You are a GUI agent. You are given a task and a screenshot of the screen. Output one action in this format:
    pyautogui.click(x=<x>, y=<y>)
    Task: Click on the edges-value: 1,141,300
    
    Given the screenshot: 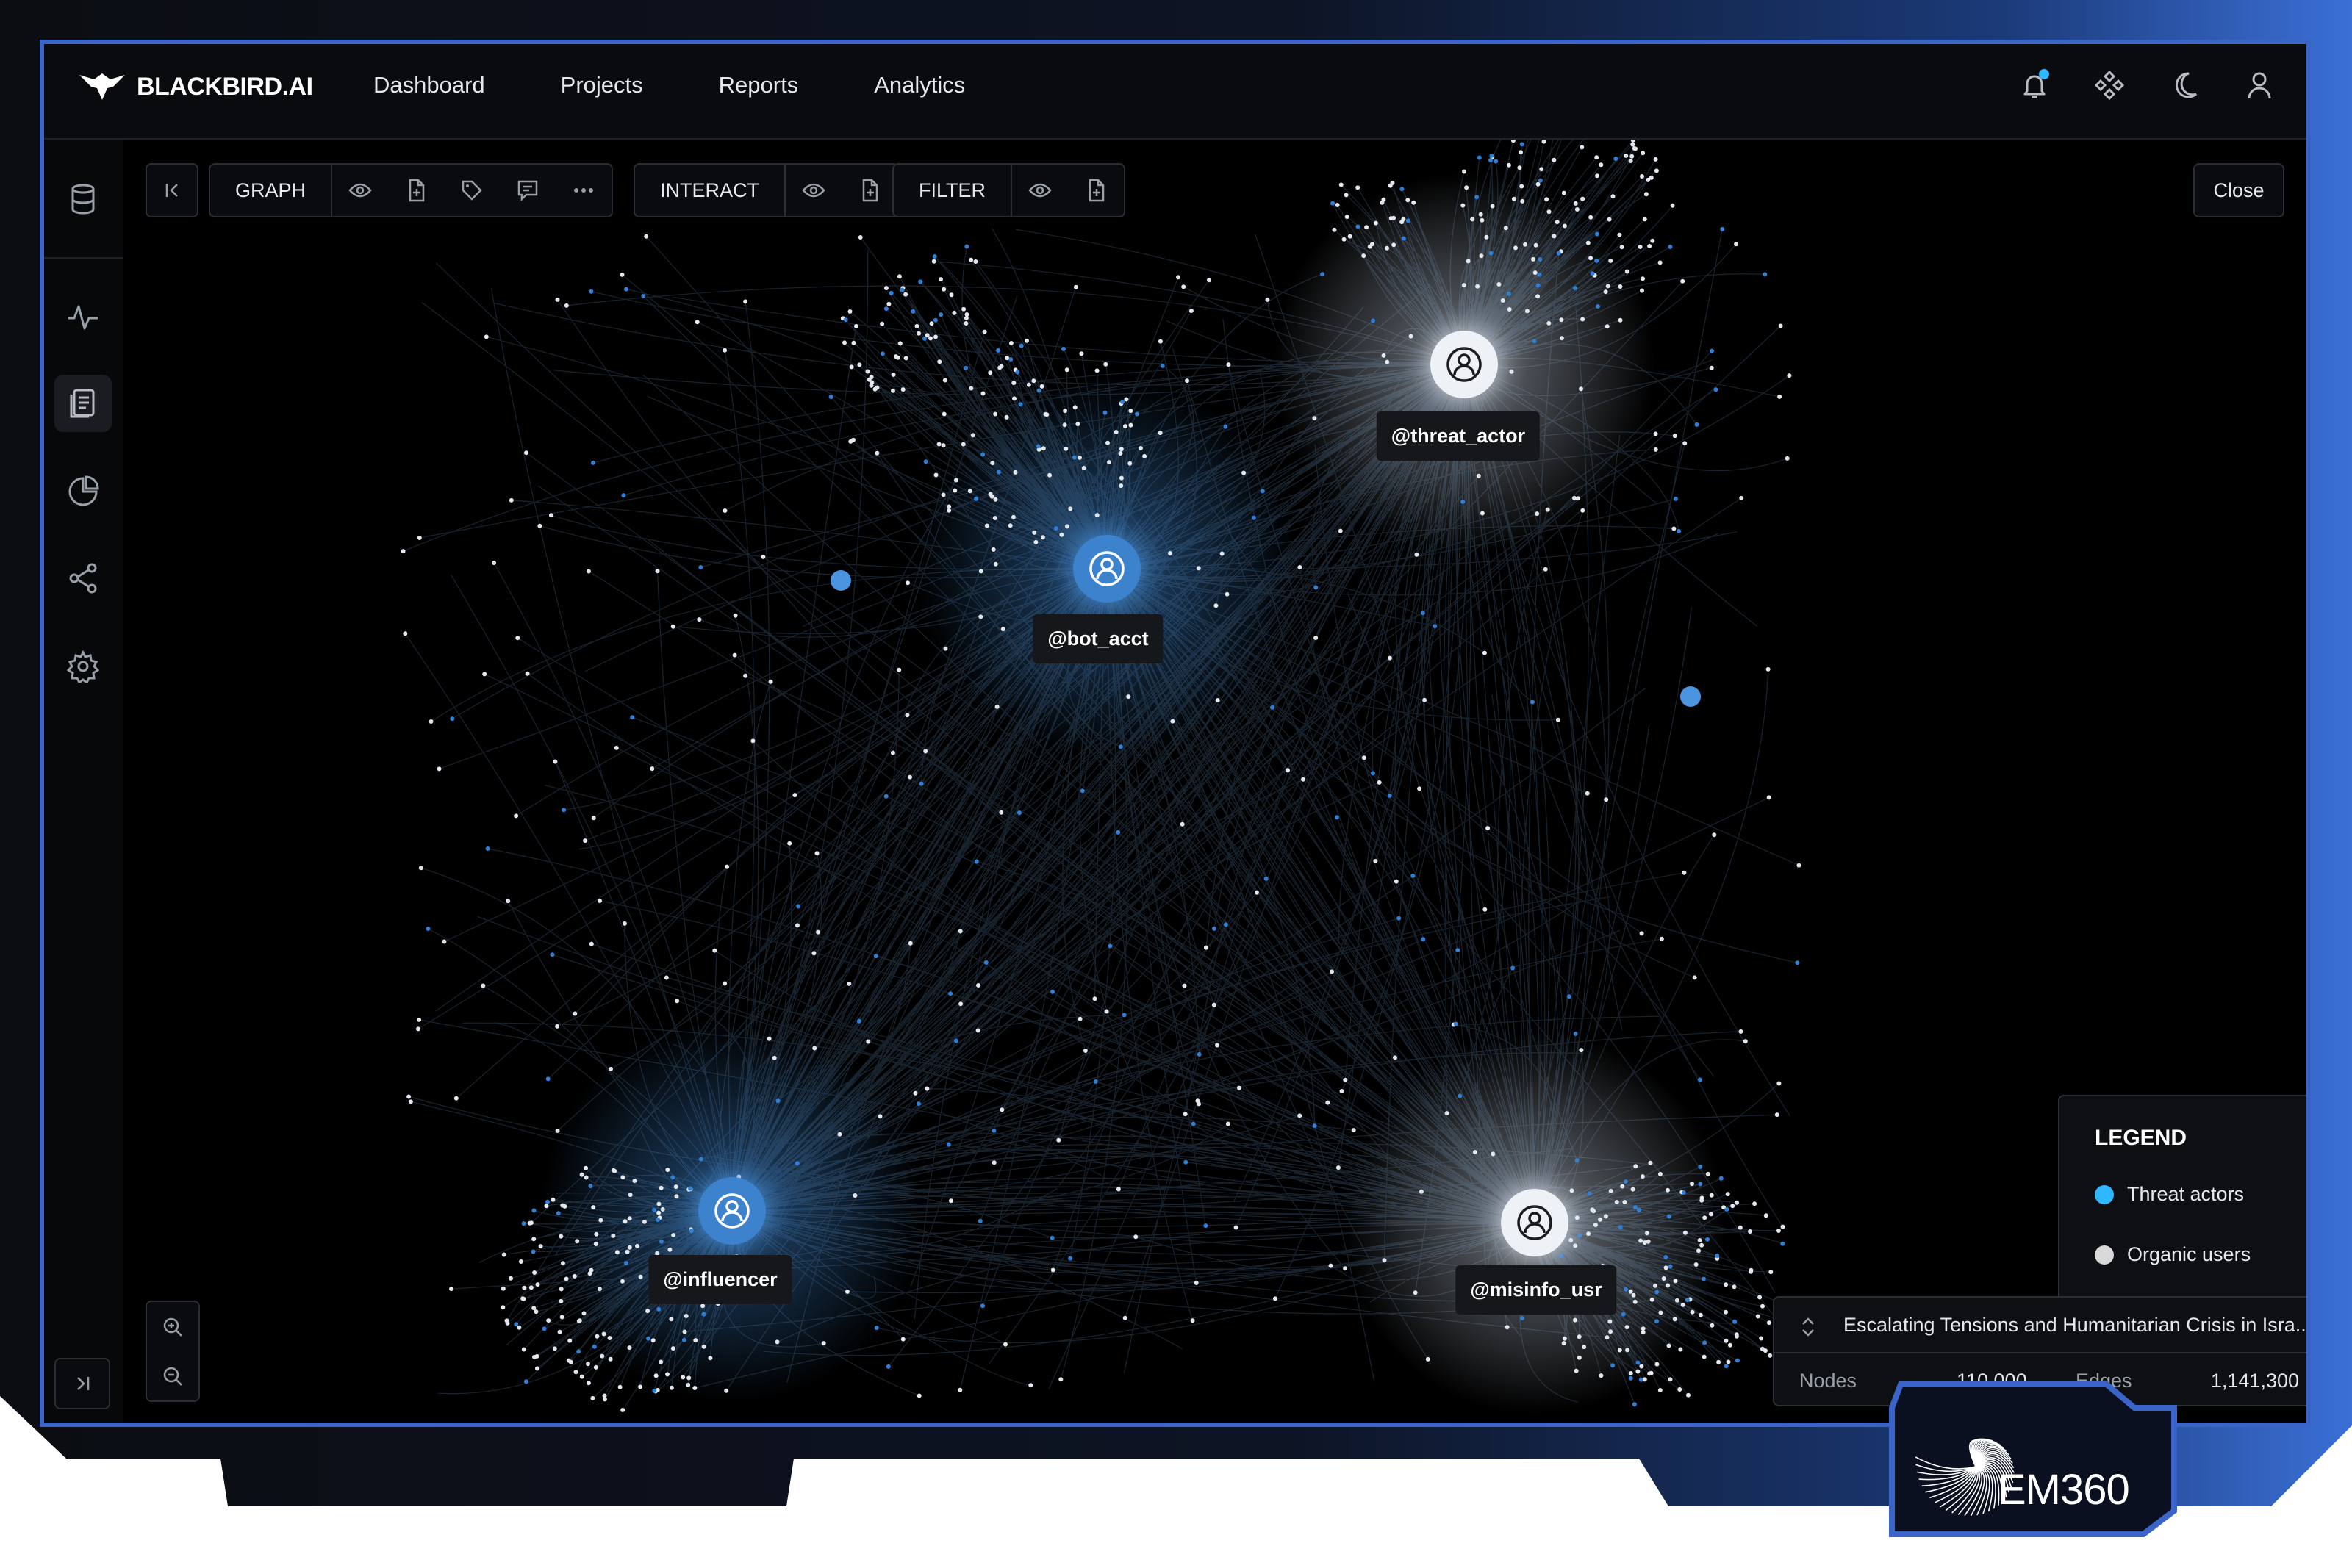 What is the action you would take?
    pyautogui.click(x=2254, y=1381)
    